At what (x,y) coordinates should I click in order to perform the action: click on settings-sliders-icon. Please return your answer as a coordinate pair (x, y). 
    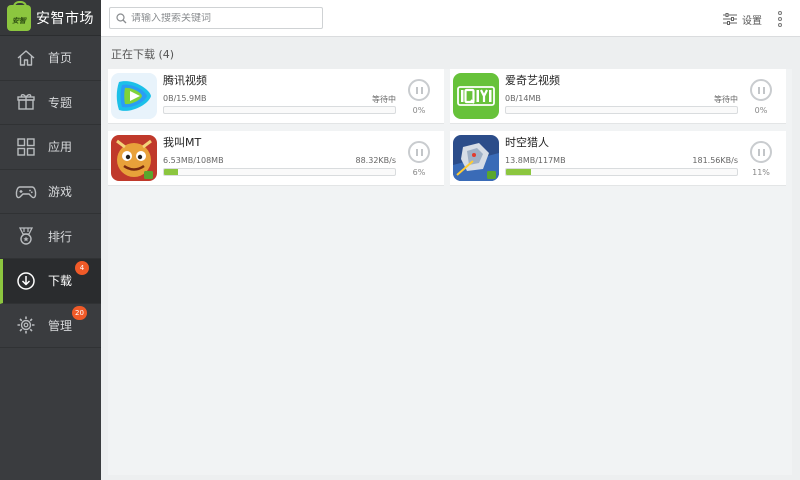
    Looking at the image, I should click on (730, 19).